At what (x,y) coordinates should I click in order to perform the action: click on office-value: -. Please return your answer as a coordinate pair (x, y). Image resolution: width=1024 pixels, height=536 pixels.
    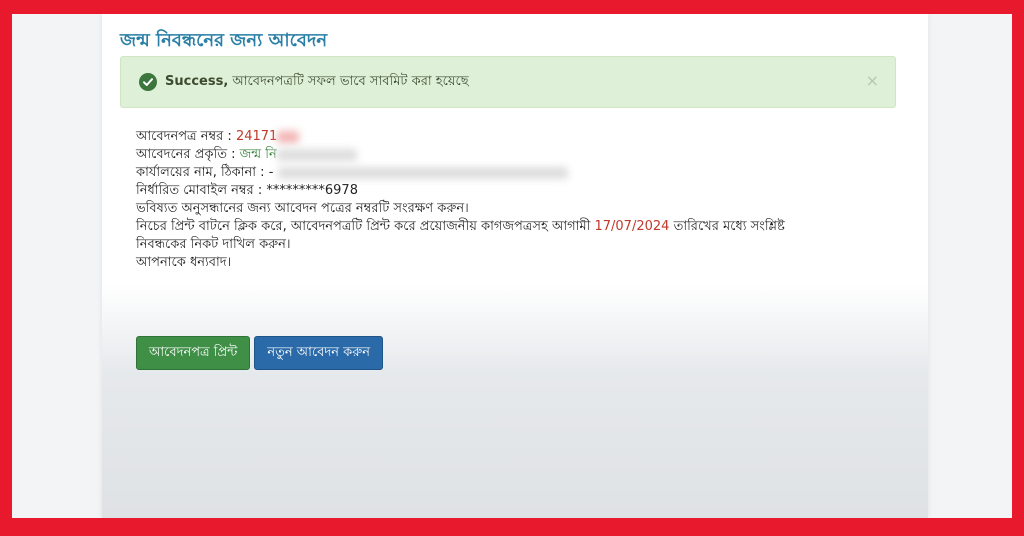
    Looking at the image, I should click on (271, 172).